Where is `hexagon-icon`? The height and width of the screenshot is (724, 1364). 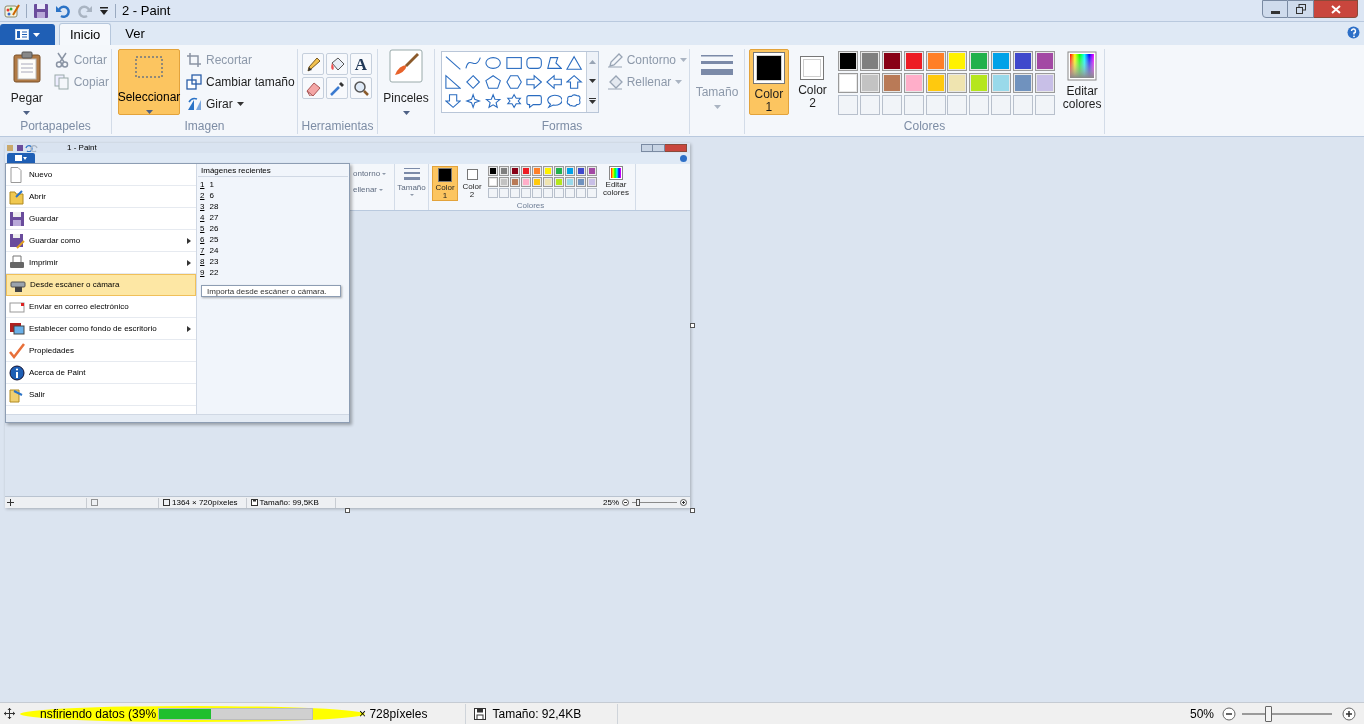 hexagon-icon is located at coordinates (513, 82).